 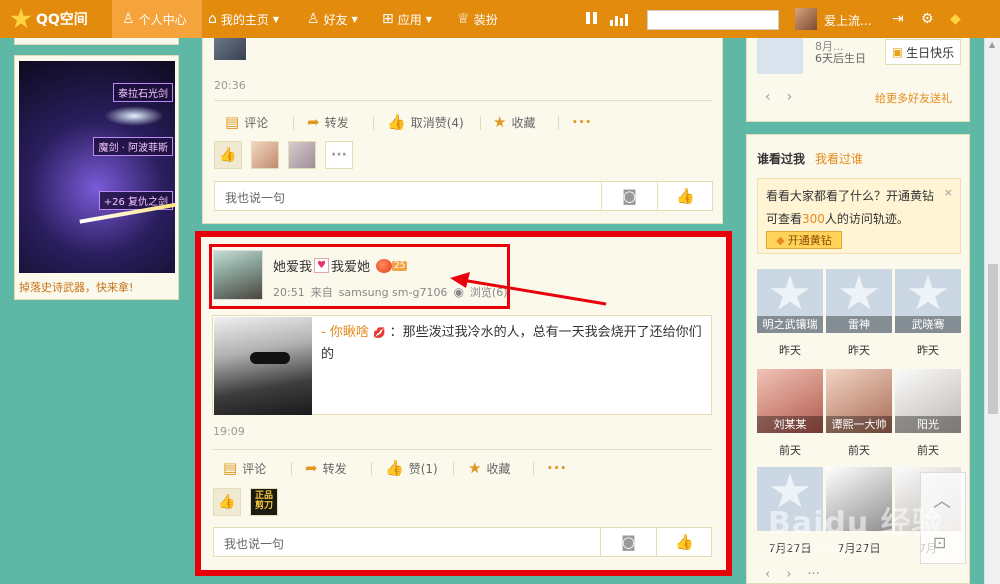 What do you see at coordinates (475, 468) in the screenshot?
I see `star-icon: ★` at bounding box center [475, 468].